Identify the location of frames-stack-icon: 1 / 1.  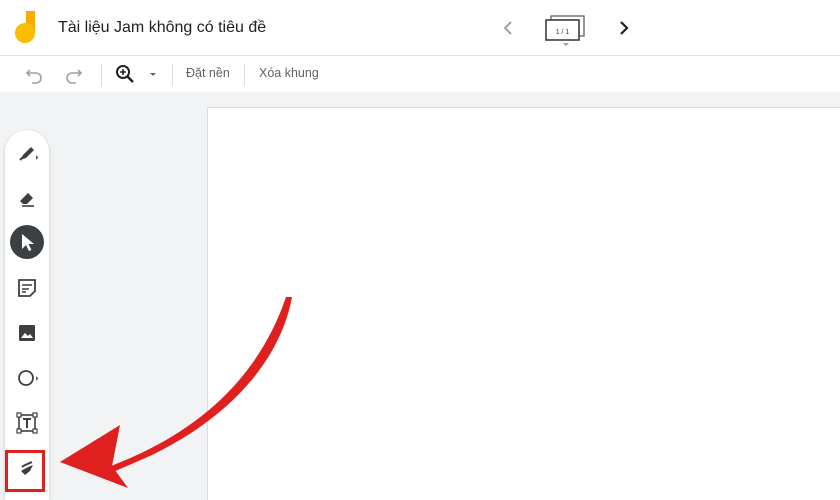
(565, 30).